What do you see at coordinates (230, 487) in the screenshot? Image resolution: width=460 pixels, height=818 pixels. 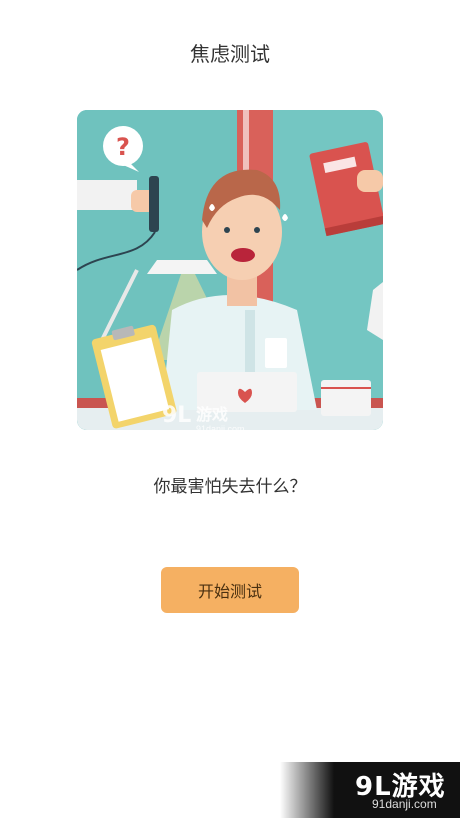 I see `test-question: 你最害怕失去什么？` at bounding box center [230, 487].